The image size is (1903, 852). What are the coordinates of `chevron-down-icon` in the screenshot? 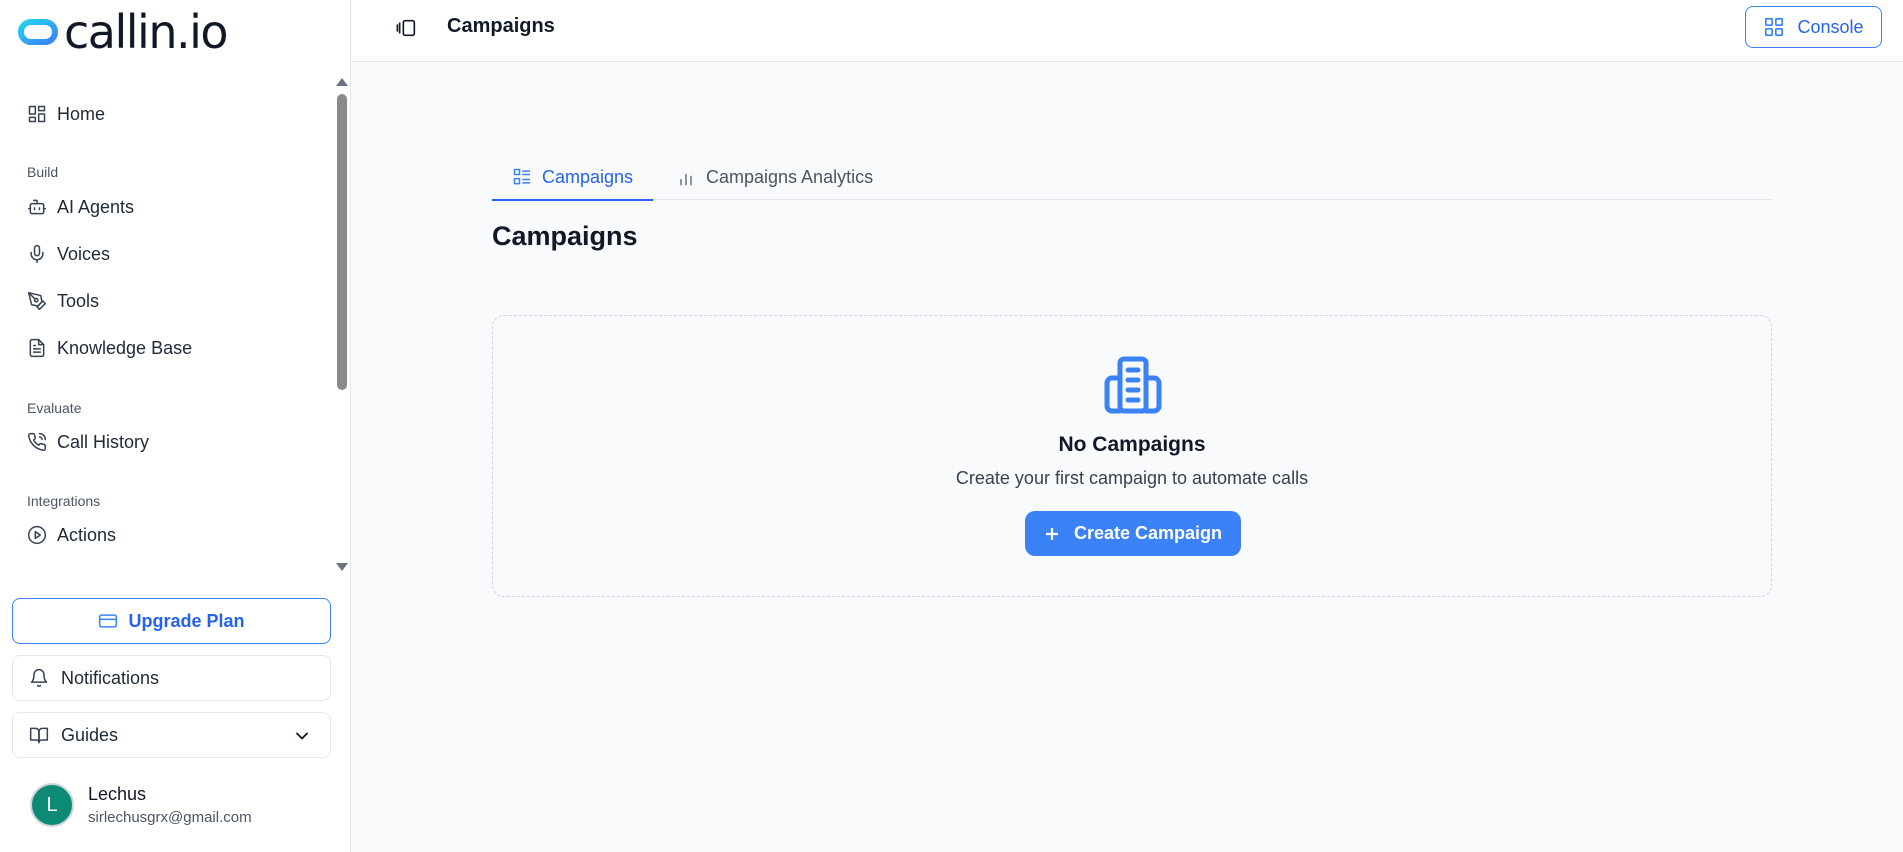 It's located at (302, 736).